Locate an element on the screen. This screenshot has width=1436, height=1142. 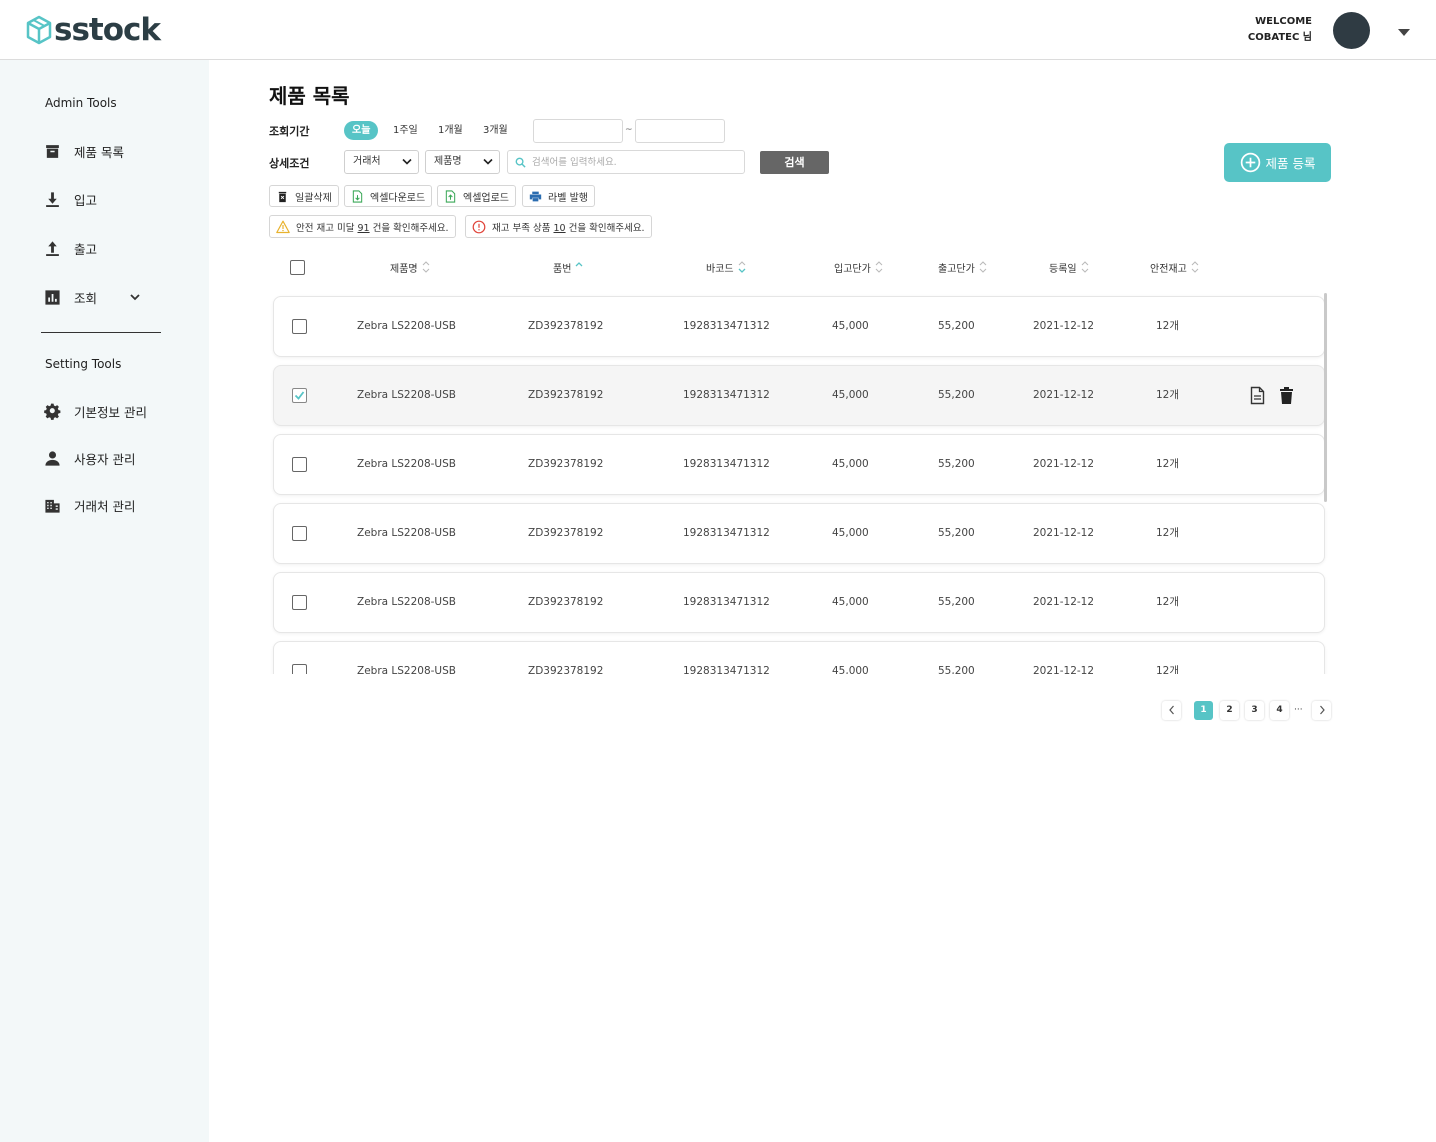
end-date-input is located at coordinates (680, 131).